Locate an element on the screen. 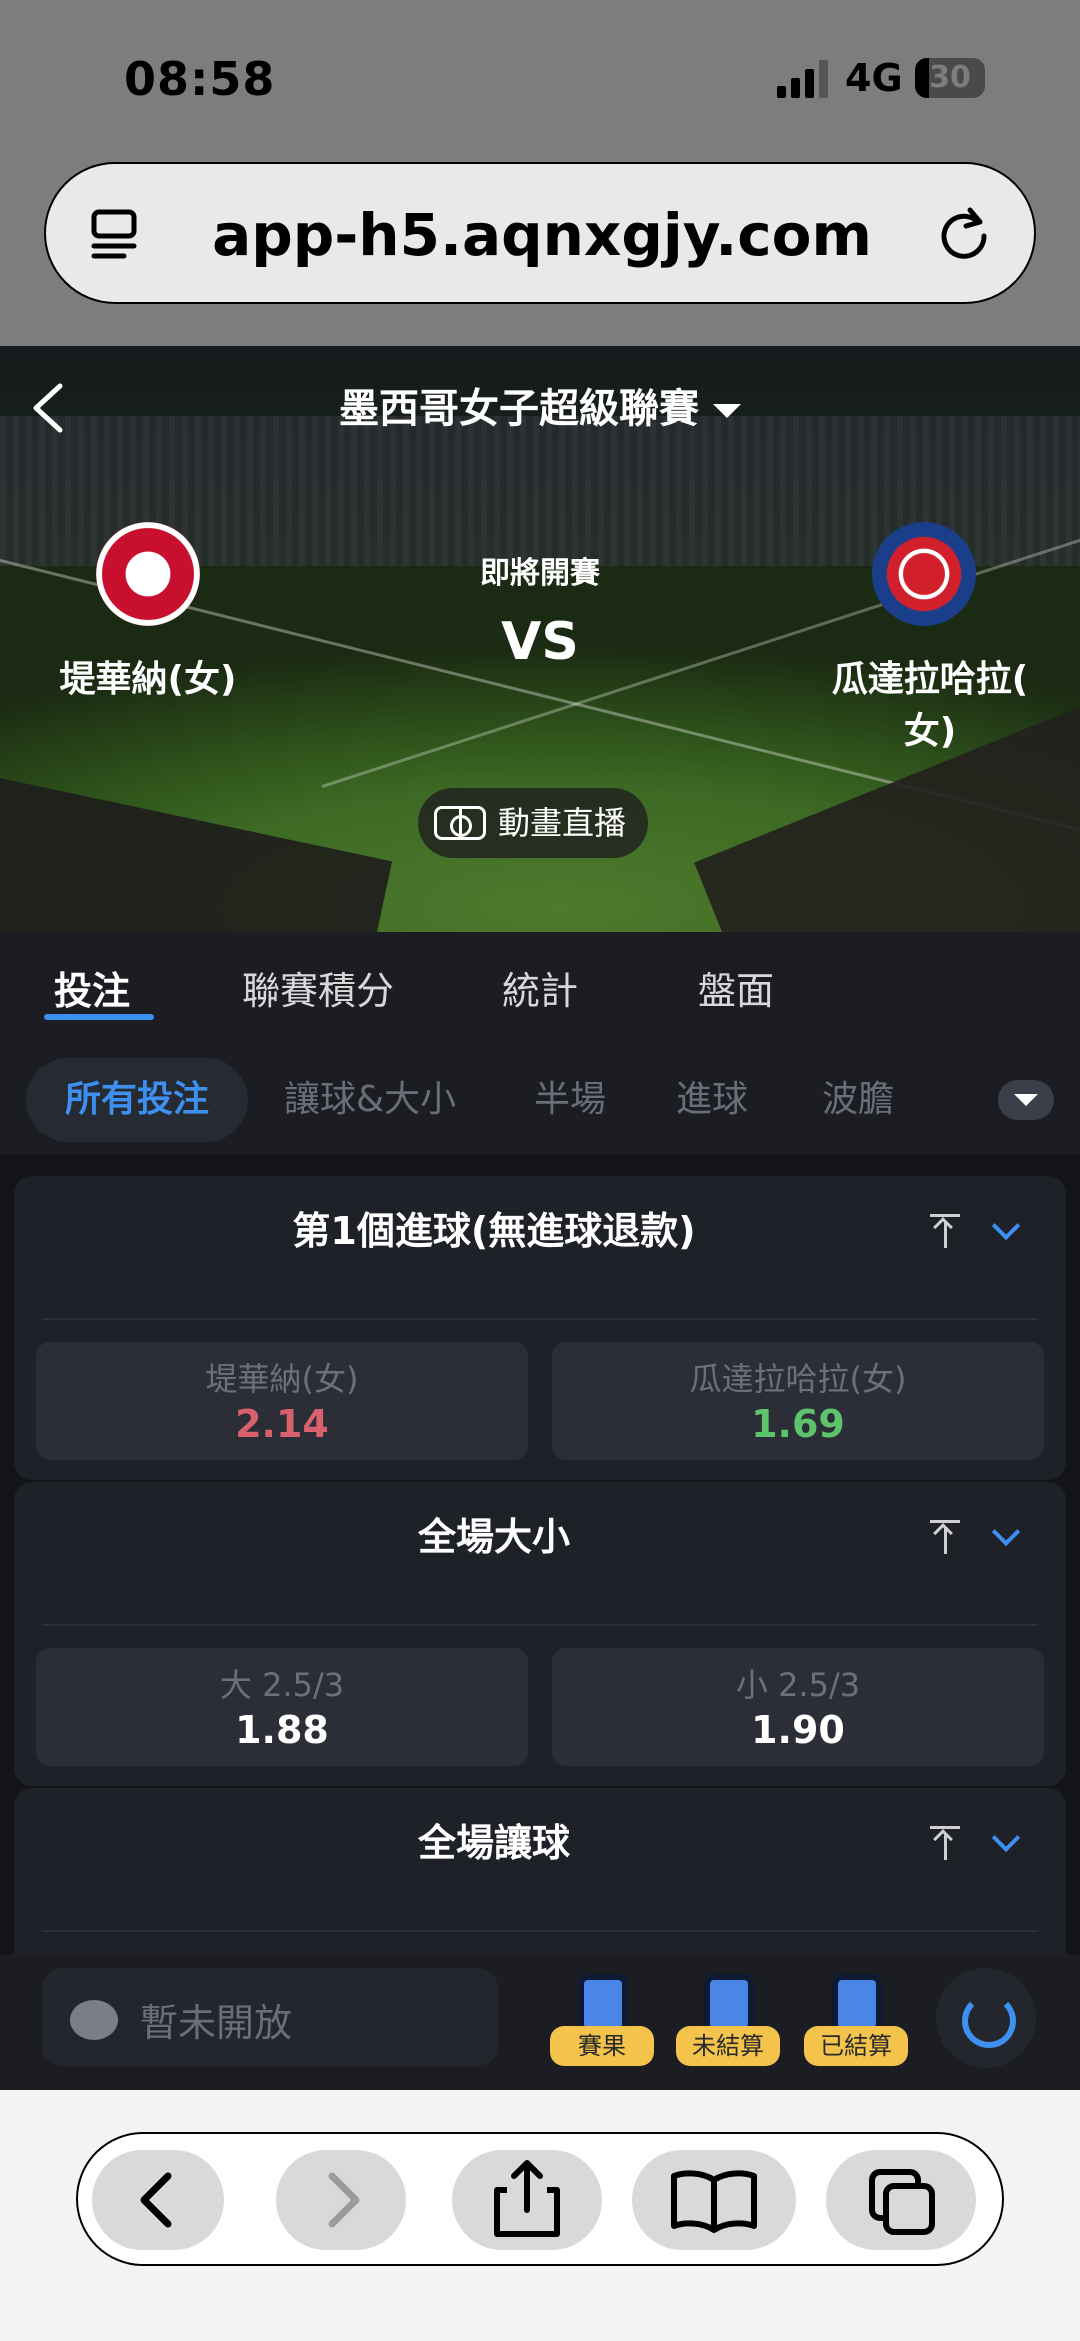 The width and height of the screenshot is (1080, 2341). pitch-icon is located at coordinates (460, 823).